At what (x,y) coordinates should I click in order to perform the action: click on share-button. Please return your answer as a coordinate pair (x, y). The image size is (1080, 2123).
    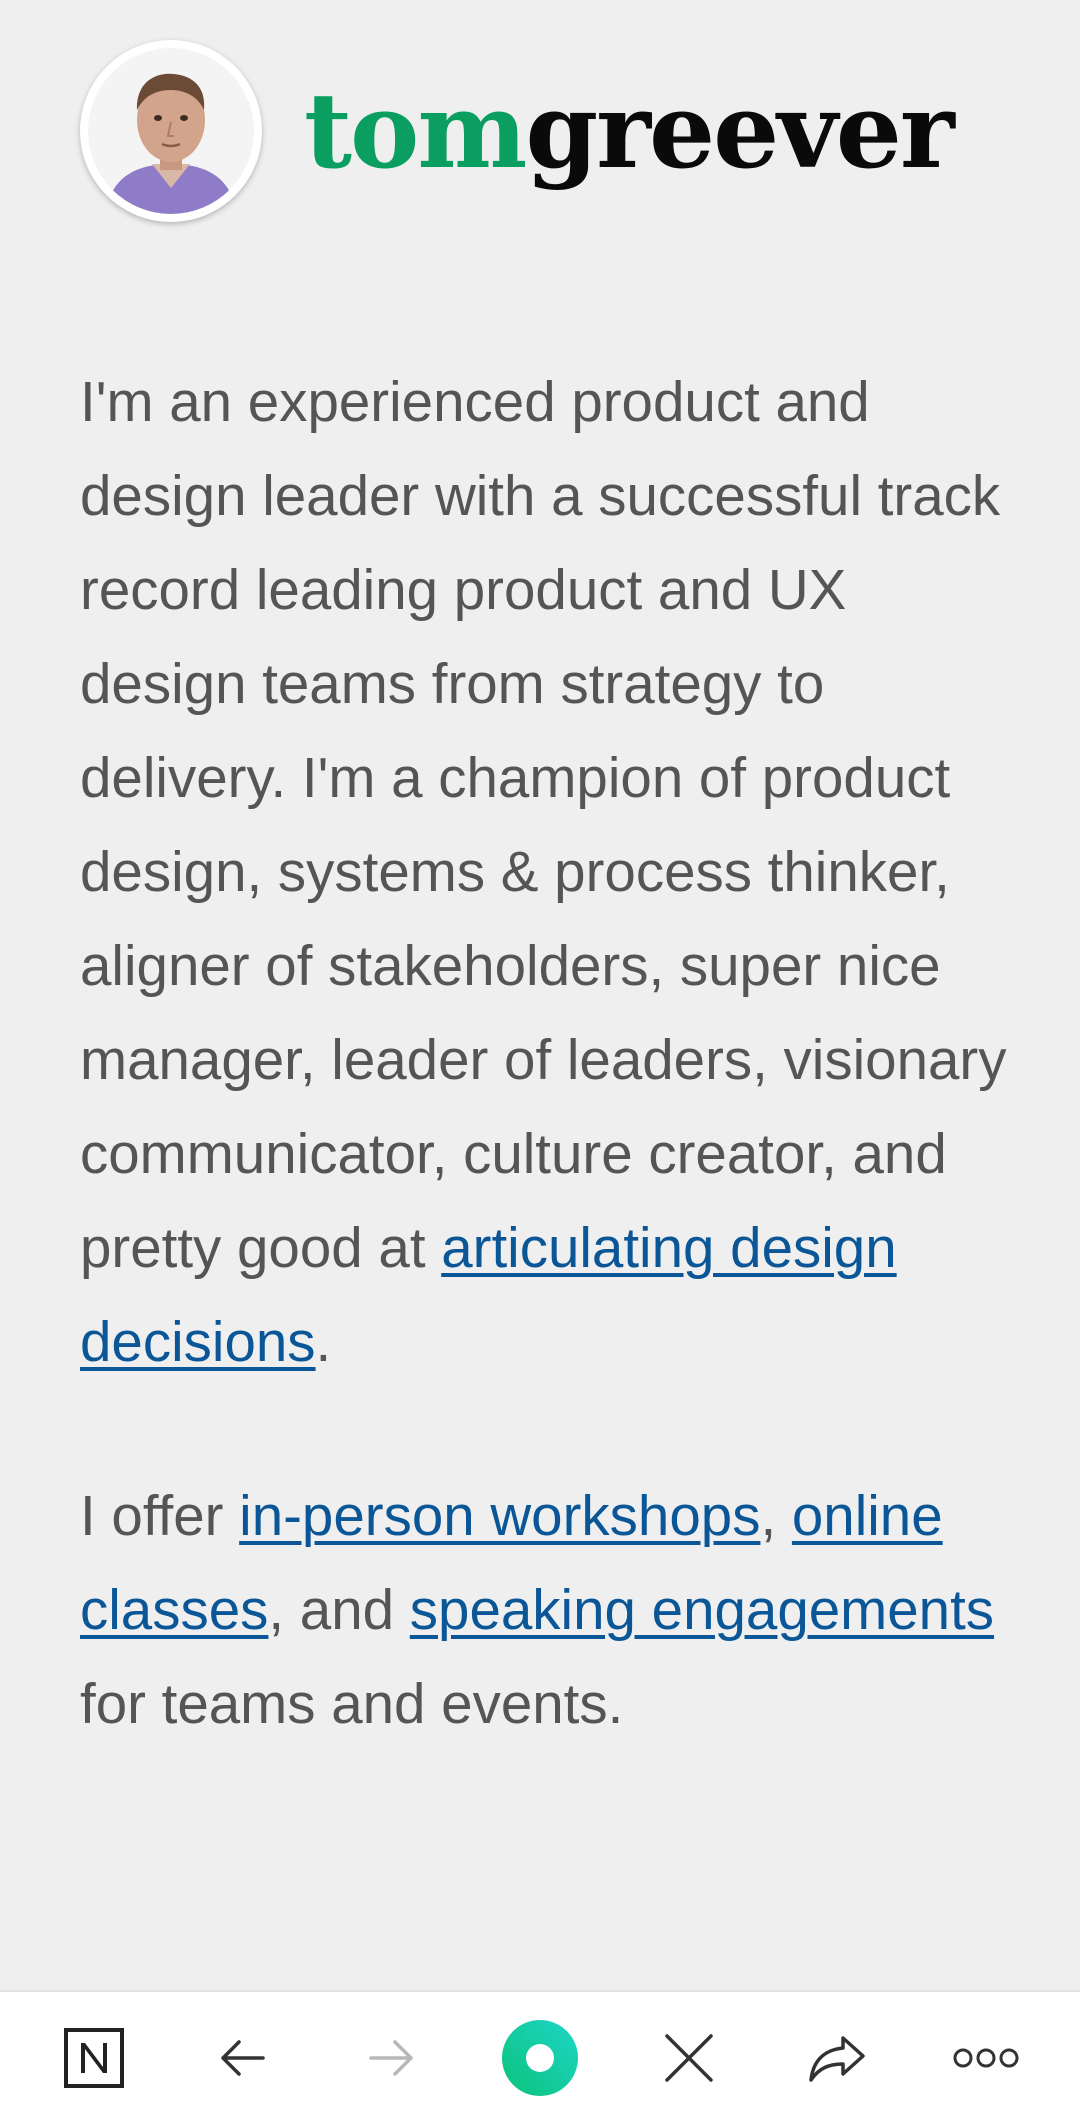
    Looking at the image, I should click on (837, 2058).